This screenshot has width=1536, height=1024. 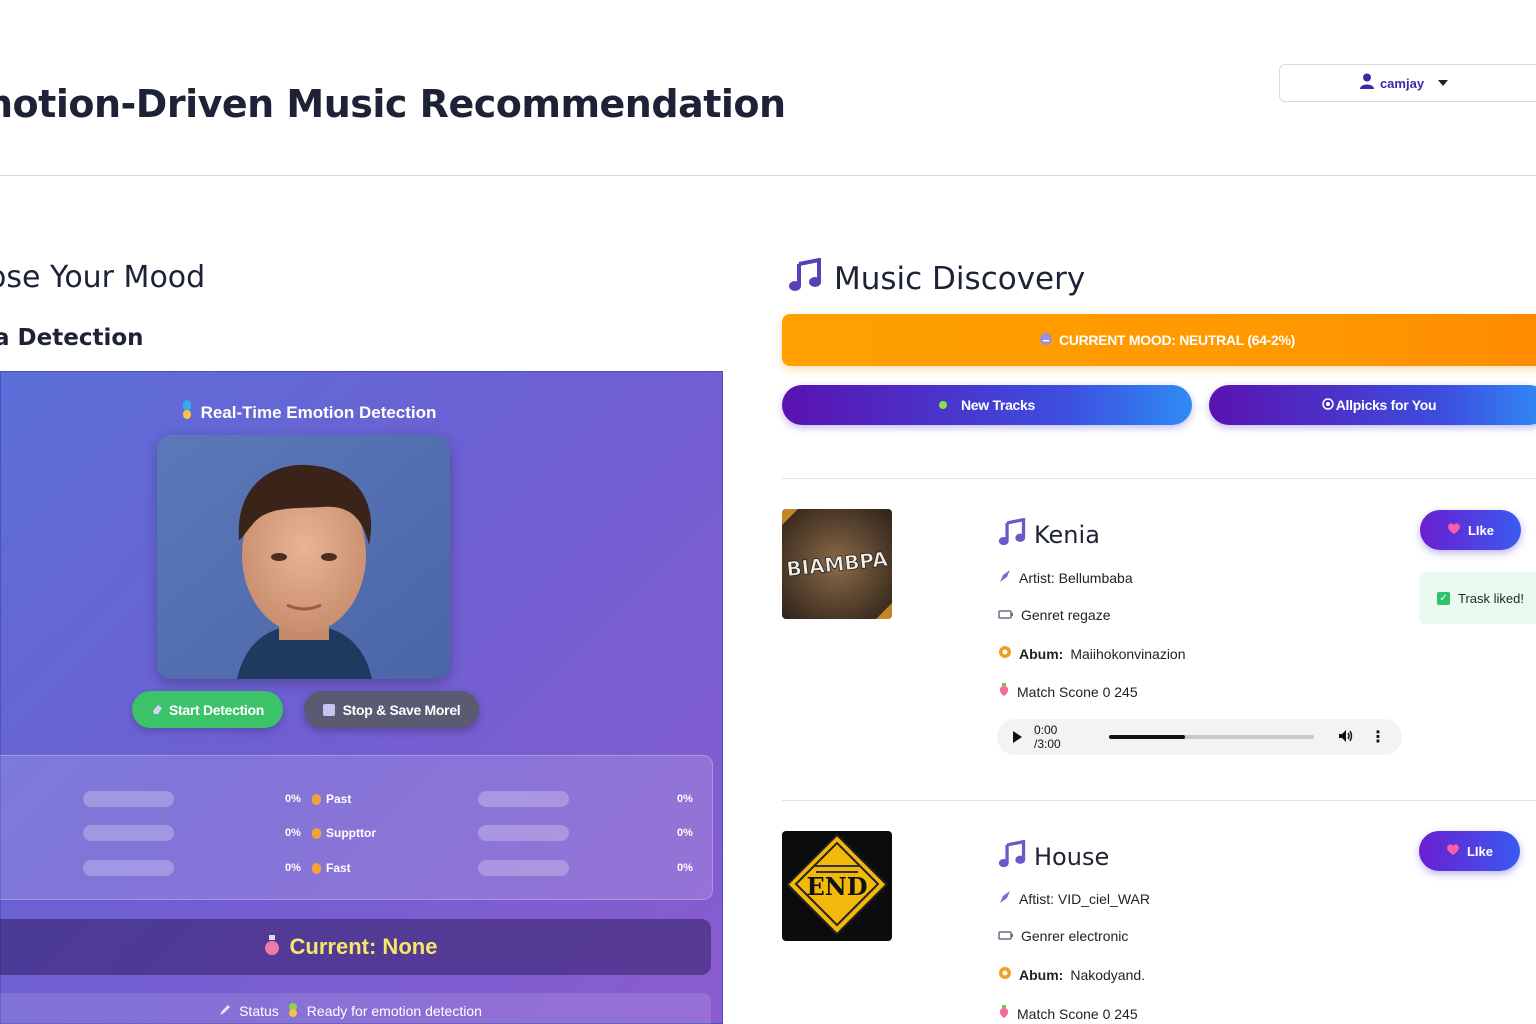 I want to click on track-genre: Genret regaze, so click(x=1054, y=615).